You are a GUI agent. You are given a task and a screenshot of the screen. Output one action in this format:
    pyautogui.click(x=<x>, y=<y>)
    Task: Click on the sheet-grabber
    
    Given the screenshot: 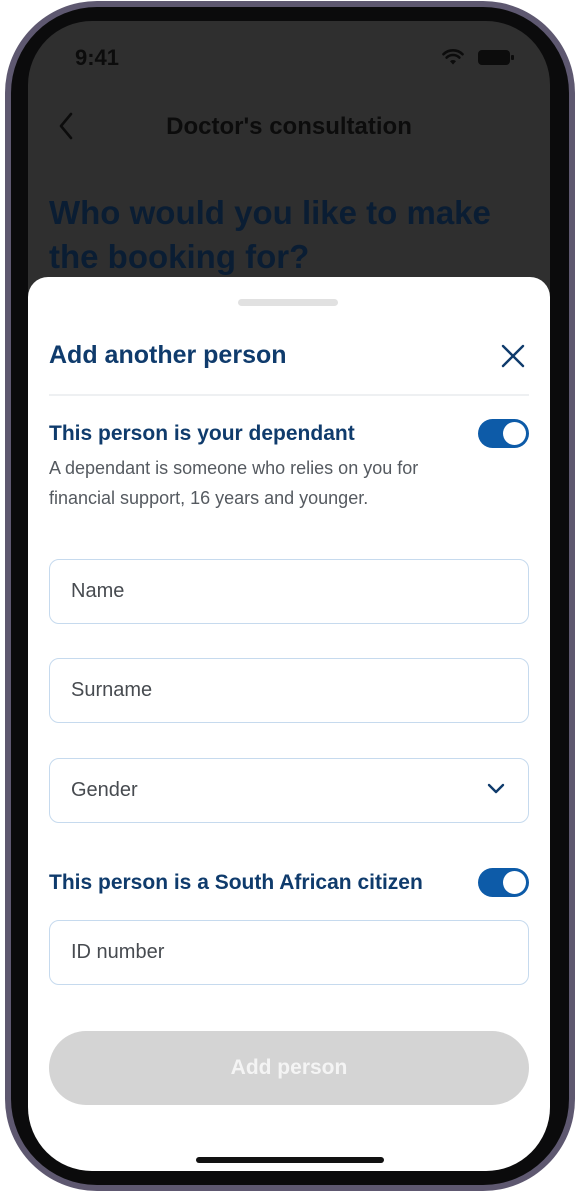 What is the action you would take?
    pyautogui.click(x=288, y=302)
    